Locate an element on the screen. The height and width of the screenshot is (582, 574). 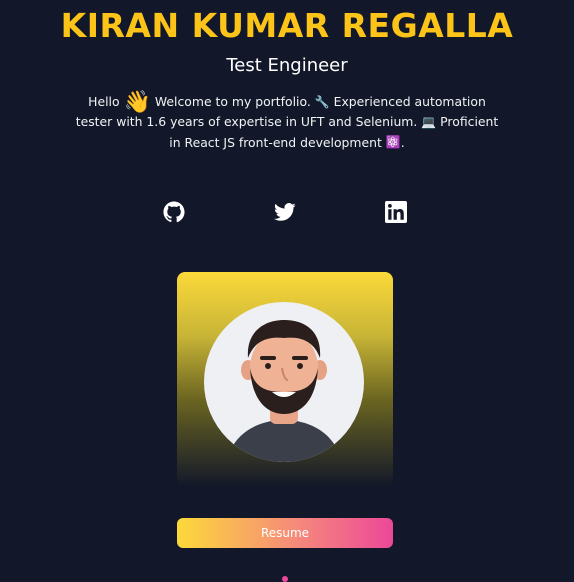
hero-role: Test Engineer is located at coordinates (287, 65).